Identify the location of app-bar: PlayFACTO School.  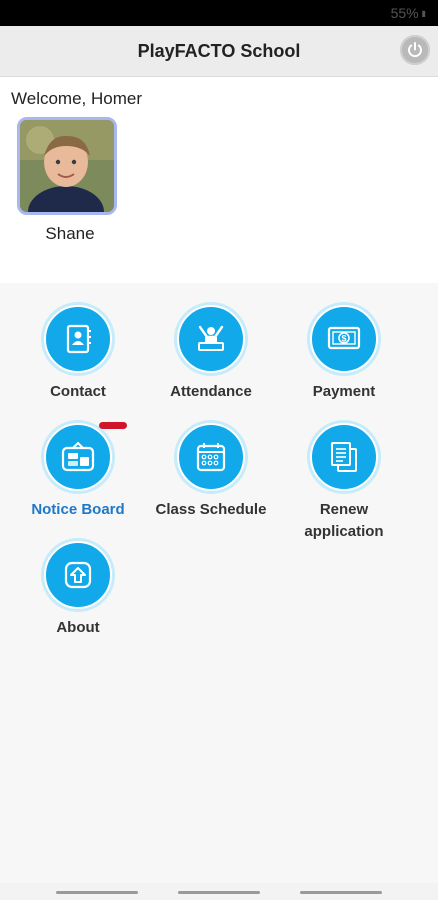
(219, 51).